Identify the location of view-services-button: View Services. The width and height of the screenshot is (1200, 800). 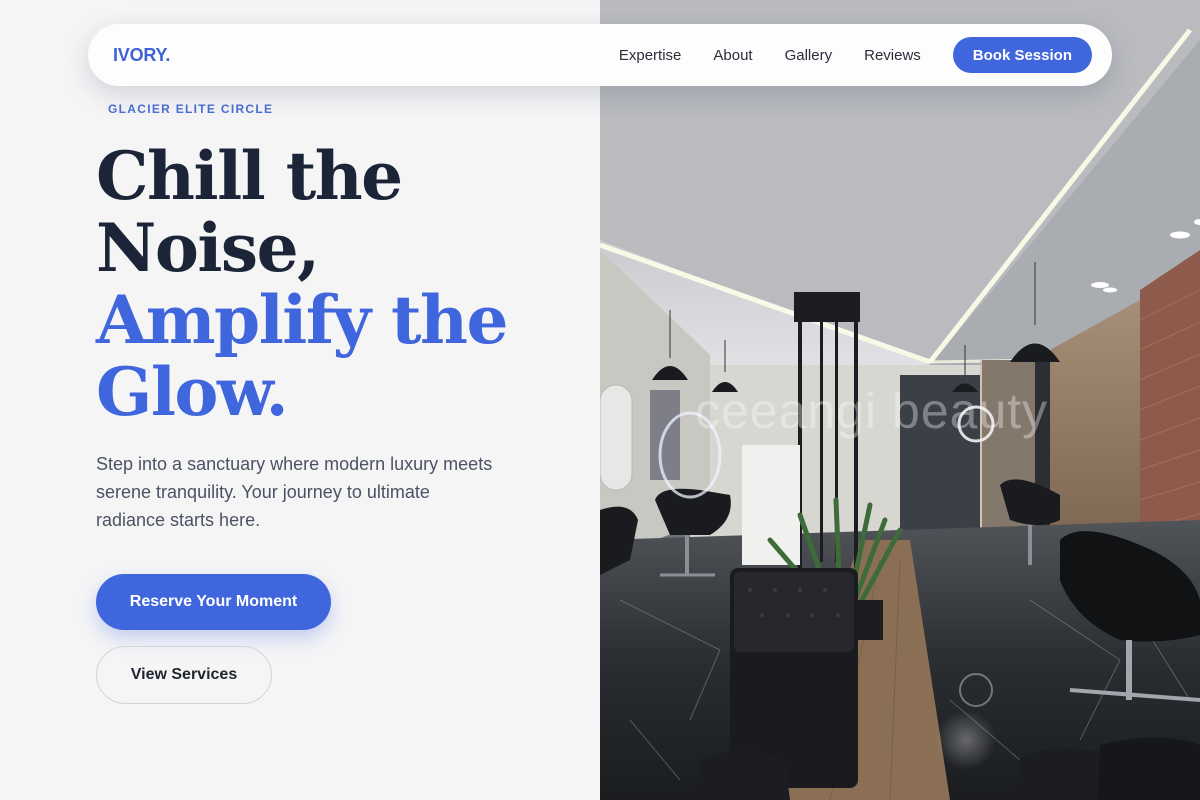
(184, 675).